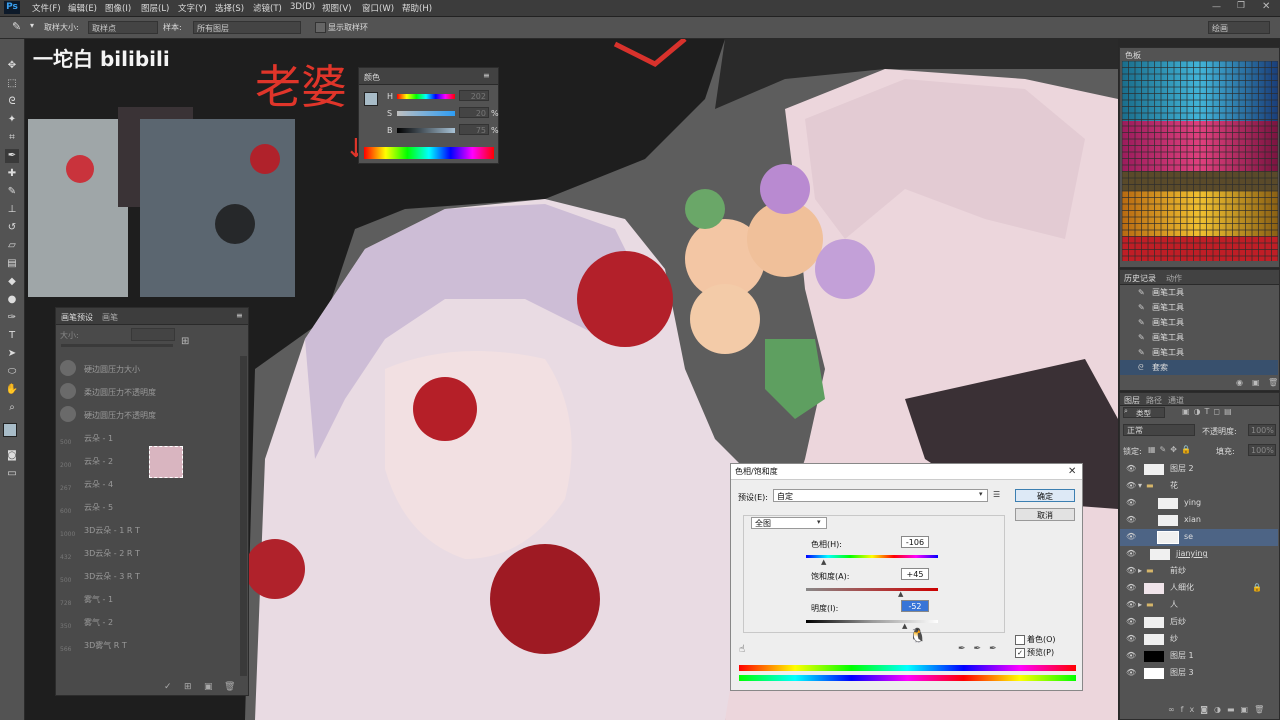 This screenshot has width=1280, height=720. I want to click on tab-layers: 图层, so click(1132, 400).